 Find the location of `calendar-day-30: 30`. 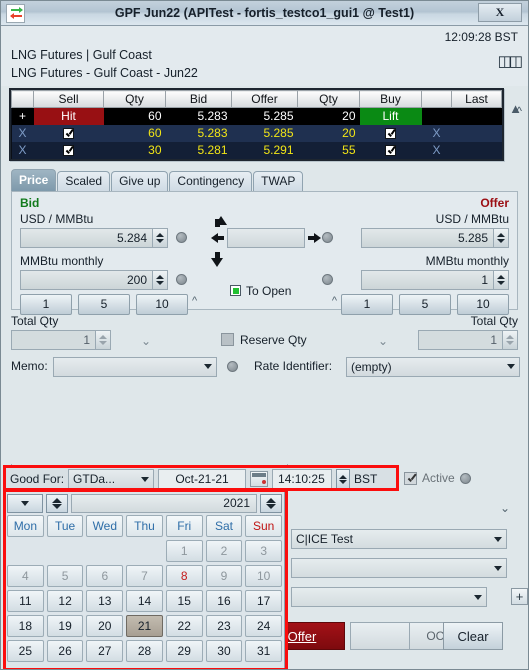

calendar-day-30: 30 is located at coordinates (224, 651).